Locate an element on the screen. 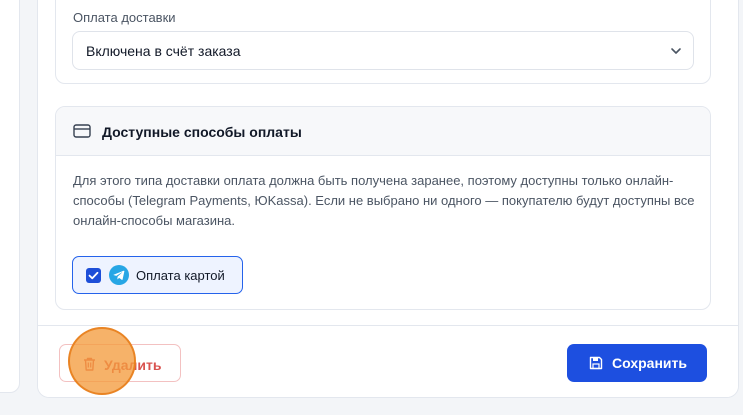  payment-method-checkbox is located at coordinates (93, 275).